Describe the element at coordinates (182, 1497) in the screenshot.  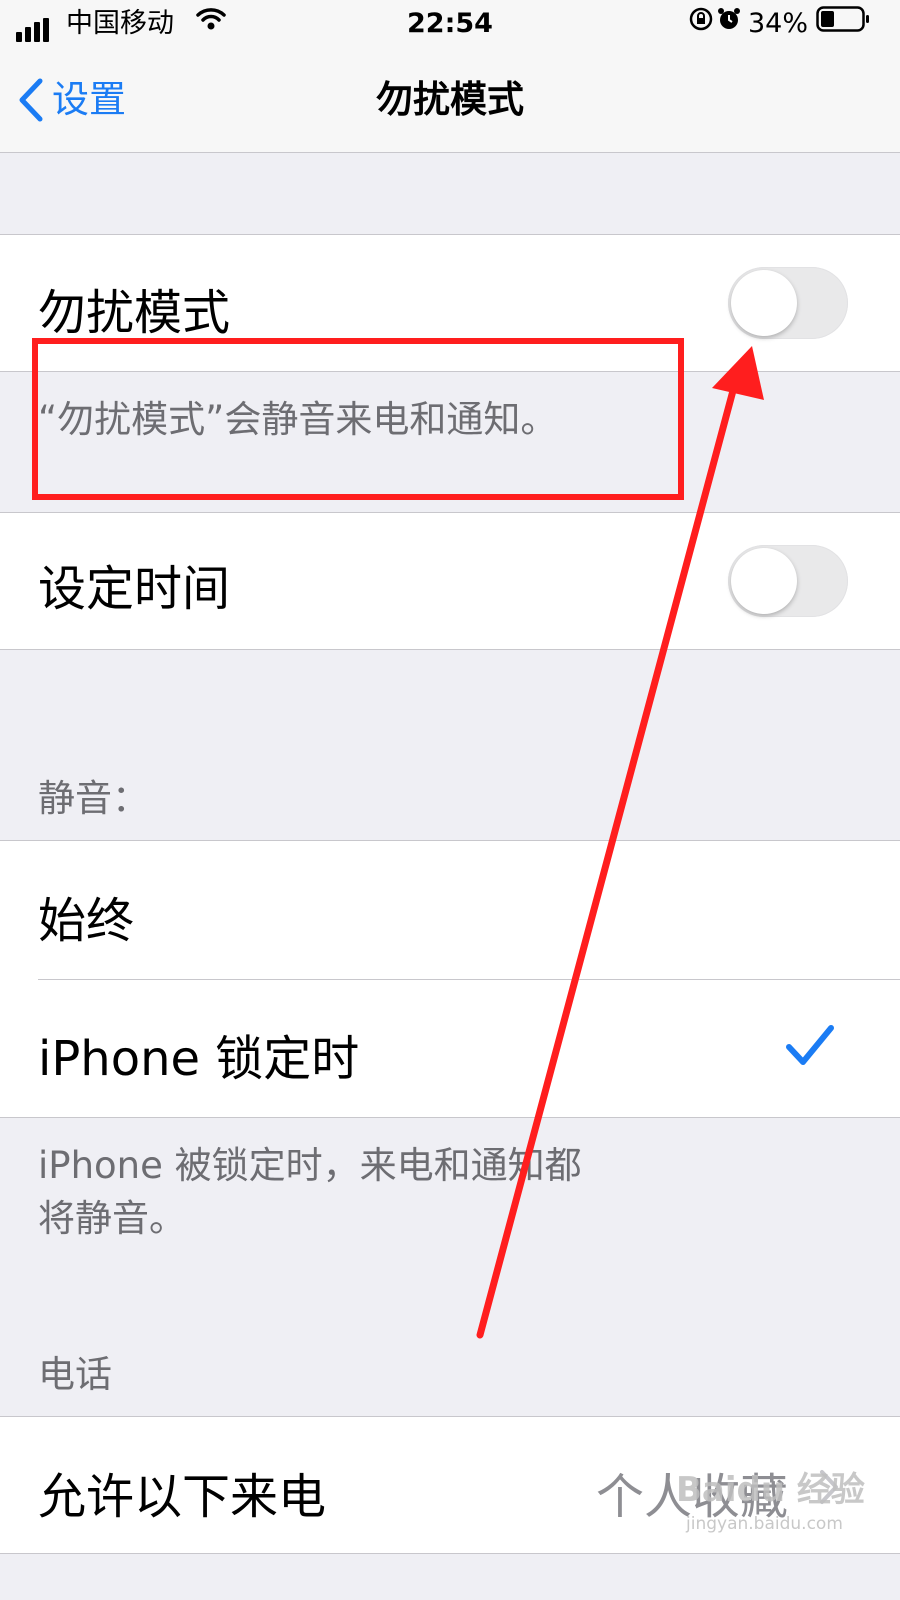
I see `allow-calls-label: 允许以下来电` at that location.